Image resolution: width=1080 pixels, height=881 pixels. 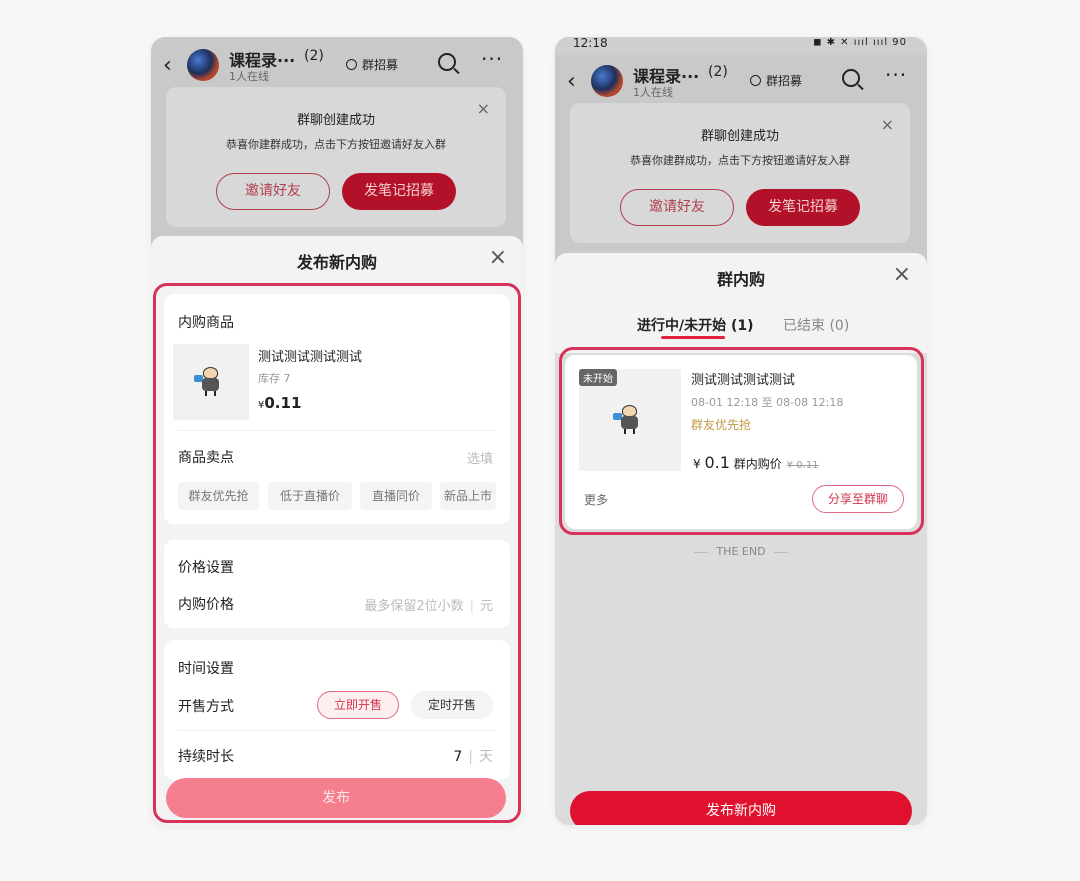 I want to click on highlight-frame, so click(x=741, y=441).